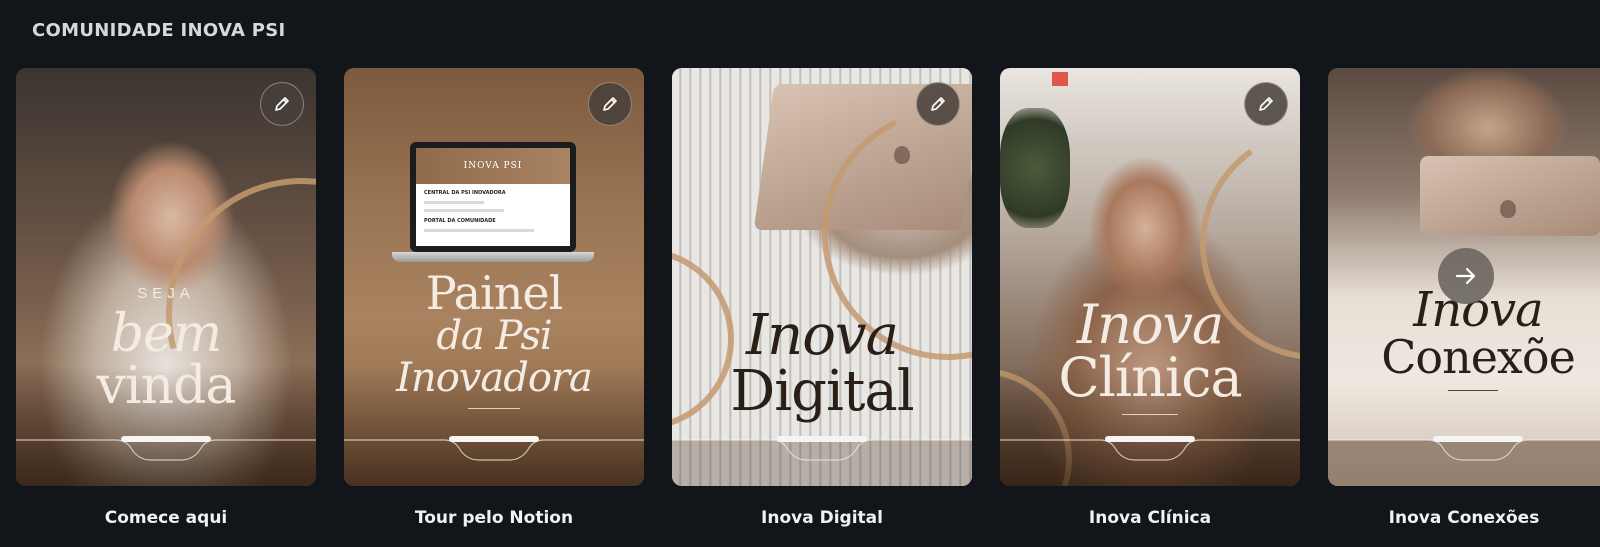  I want to click on art-text-line2: Digital, so click(822, 391).